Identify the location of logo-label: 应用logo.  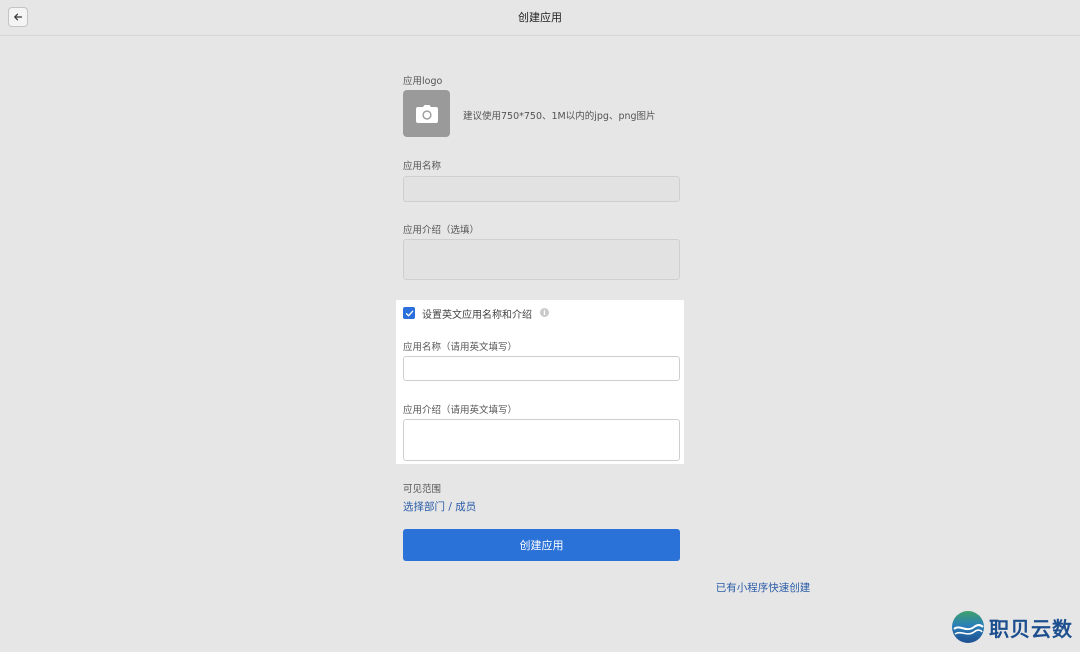
(423, 81).